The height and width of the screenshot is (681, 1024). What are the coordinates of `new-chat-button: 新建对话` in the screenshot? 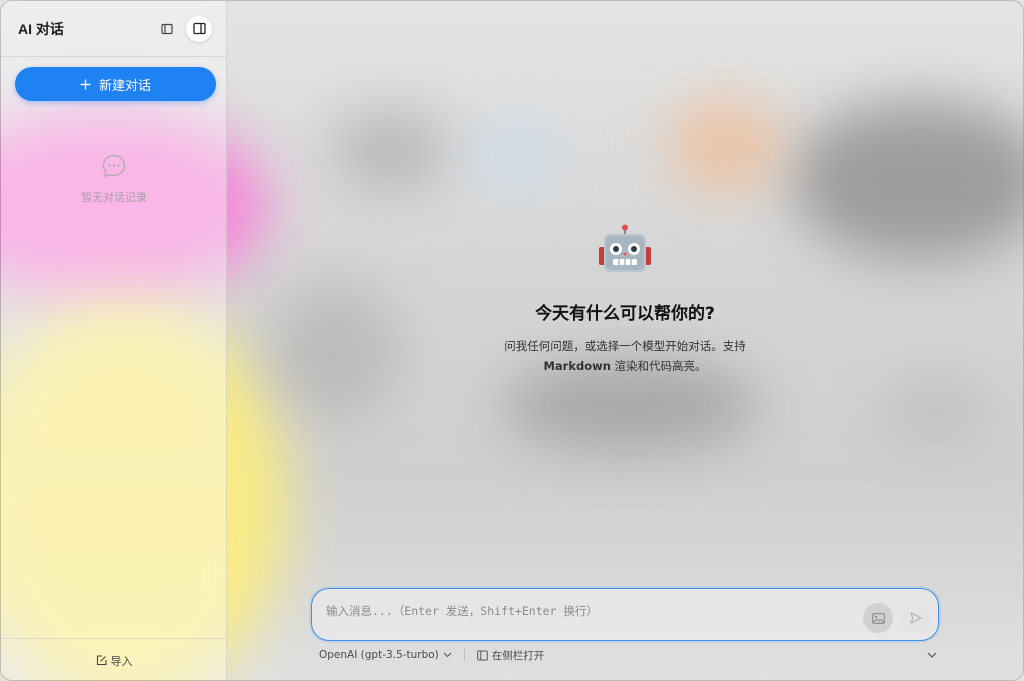 It's located at (115, 84).